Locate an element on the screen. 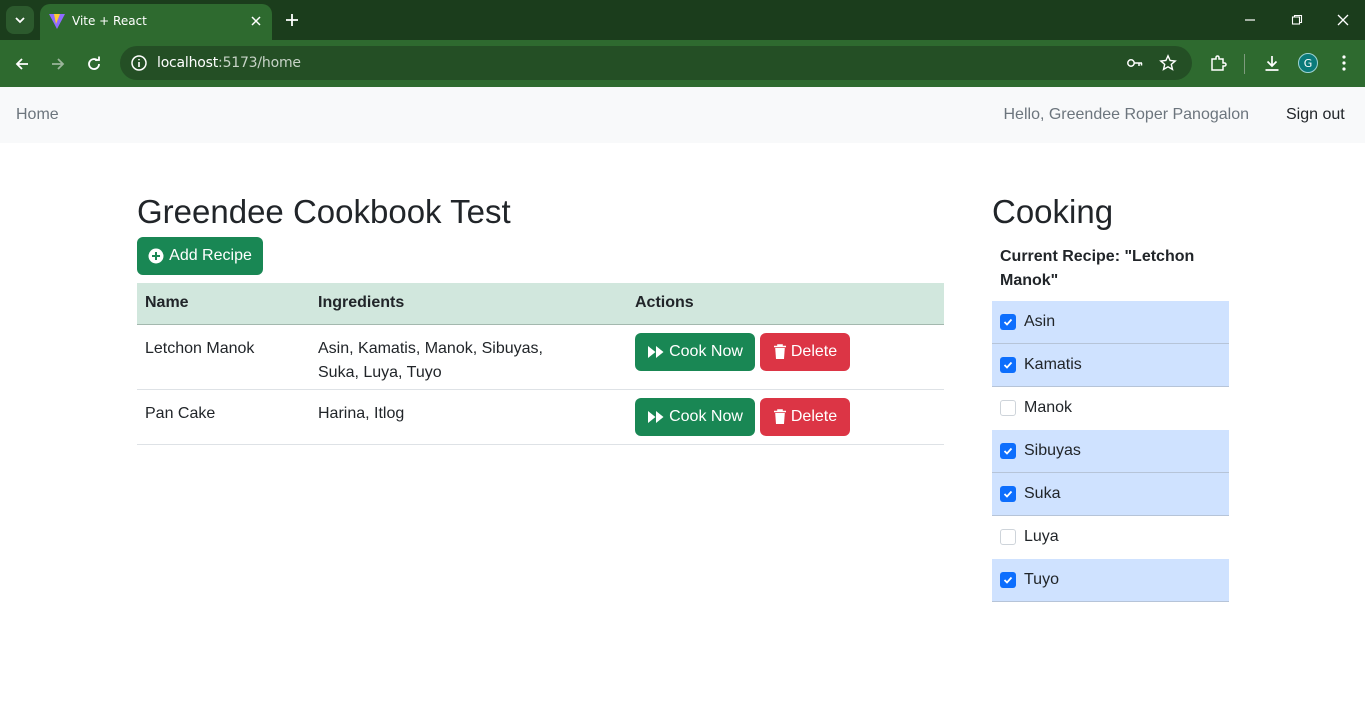  ingredient-label: Manok is located at coordinates (1048, 407).